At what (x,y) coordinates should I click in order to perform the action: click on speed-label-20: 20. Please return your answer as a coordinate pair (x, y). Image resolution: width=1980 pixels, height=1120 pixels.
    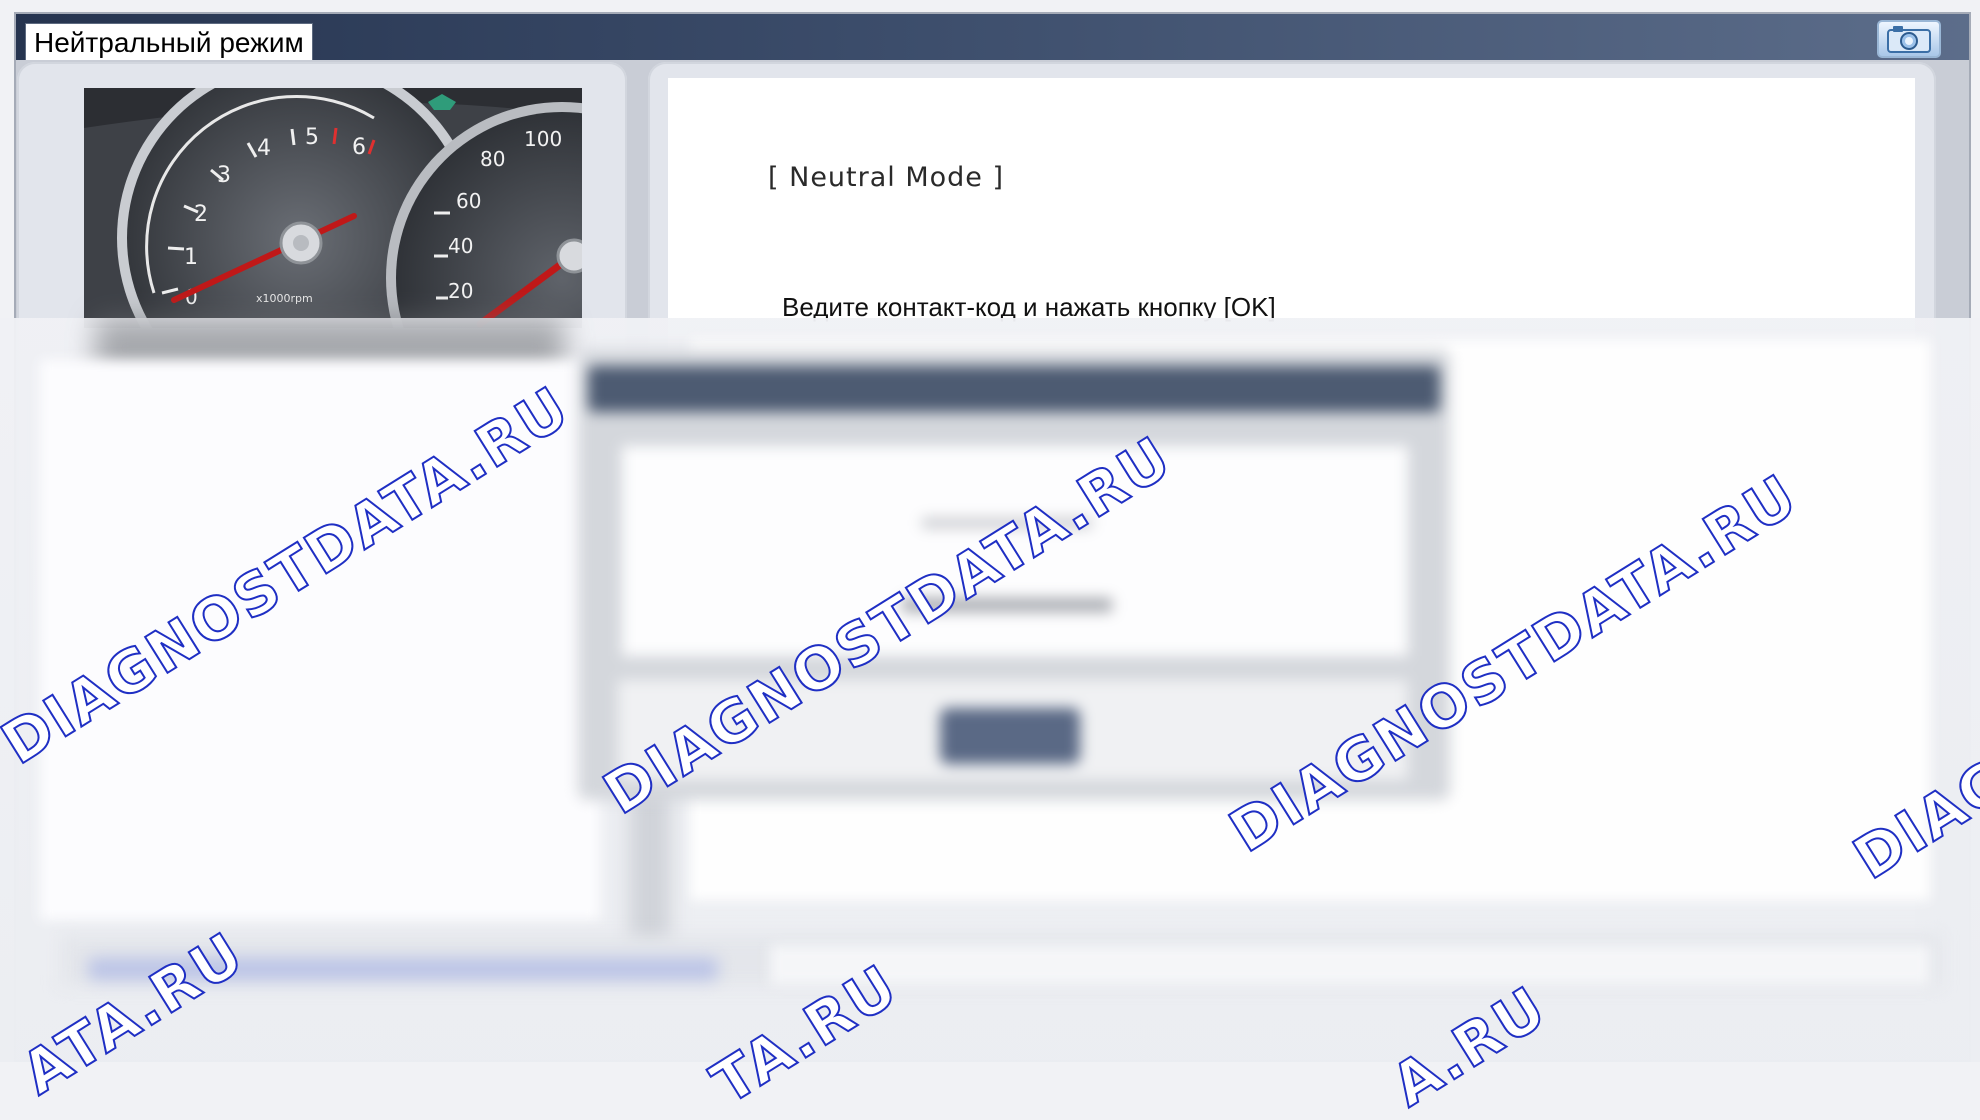
    Looking at the image, I should click on (460, 291).